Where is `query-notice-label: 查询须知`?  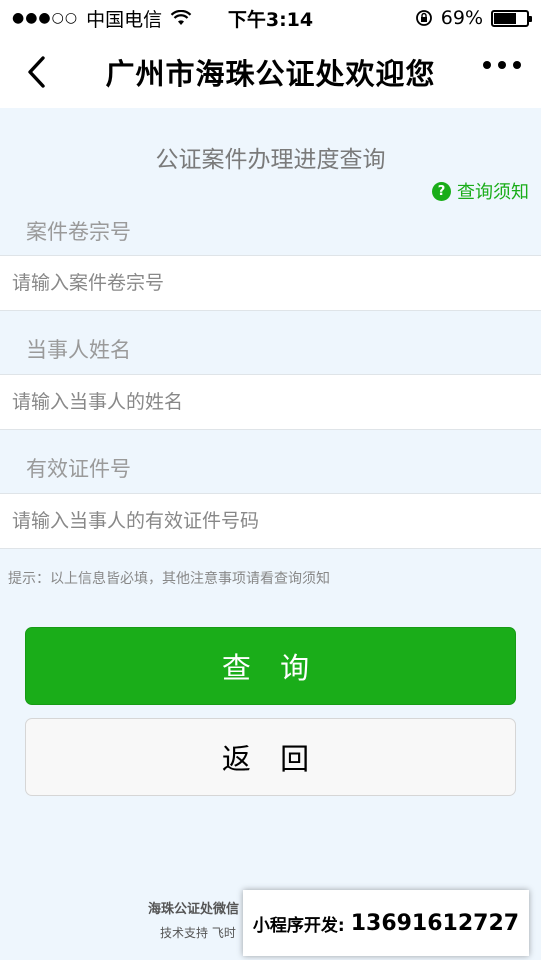 query-notice-label: 查询须知 is located at coordinates (493, 192).